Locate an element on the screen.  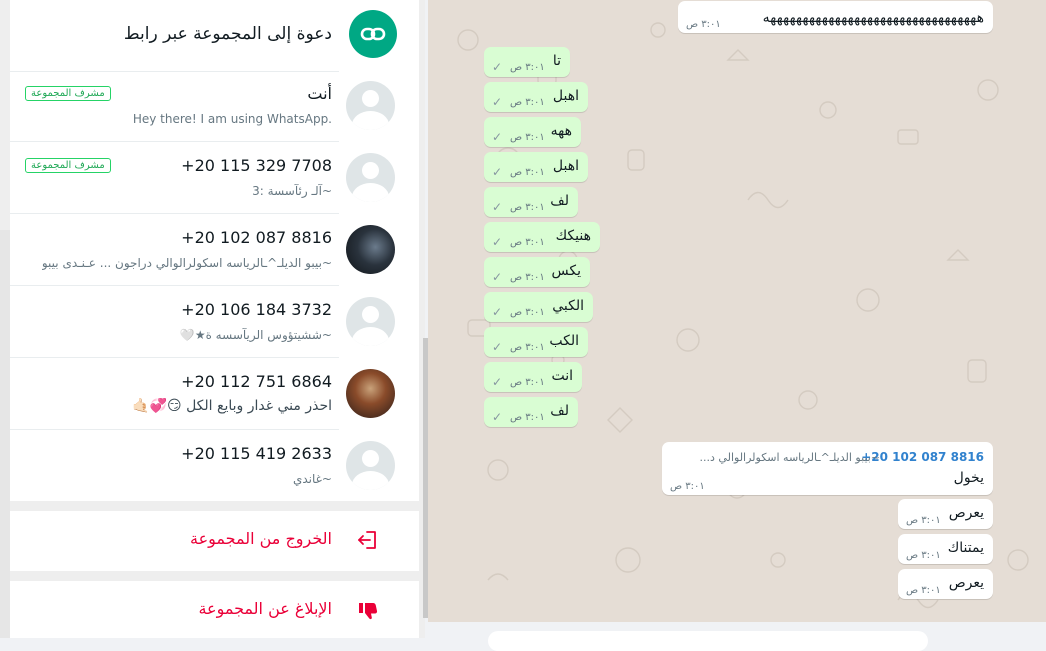
invite-via-link-row: دعوة إلى المجموعة عبر رابط is located at coordinates (214, 36).